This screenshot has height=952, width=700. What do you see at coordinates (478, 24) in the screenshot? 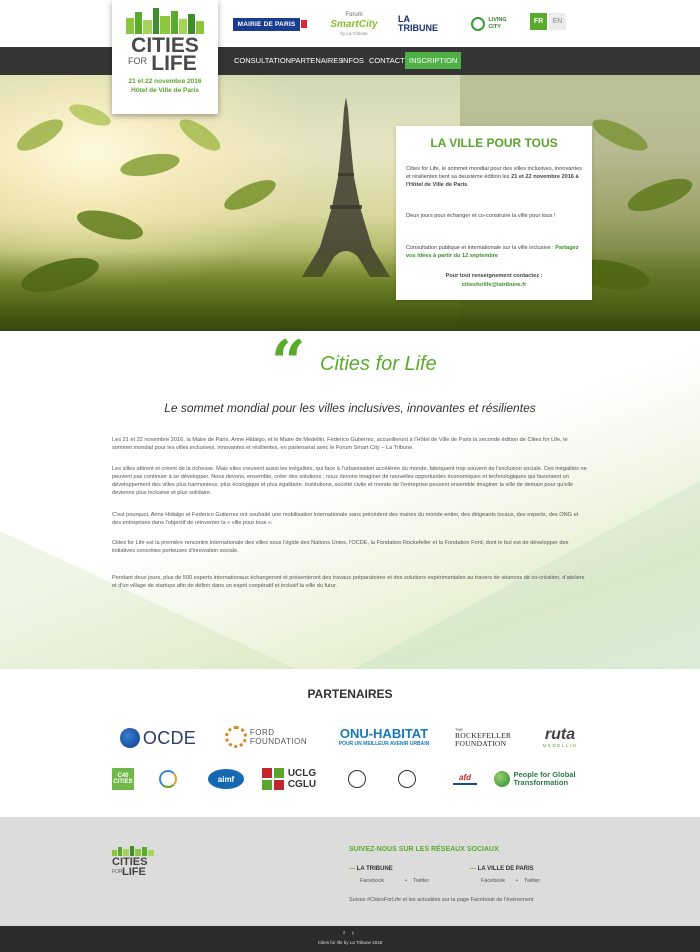
I see `living-city-icon` at bounding box center [478, 24].